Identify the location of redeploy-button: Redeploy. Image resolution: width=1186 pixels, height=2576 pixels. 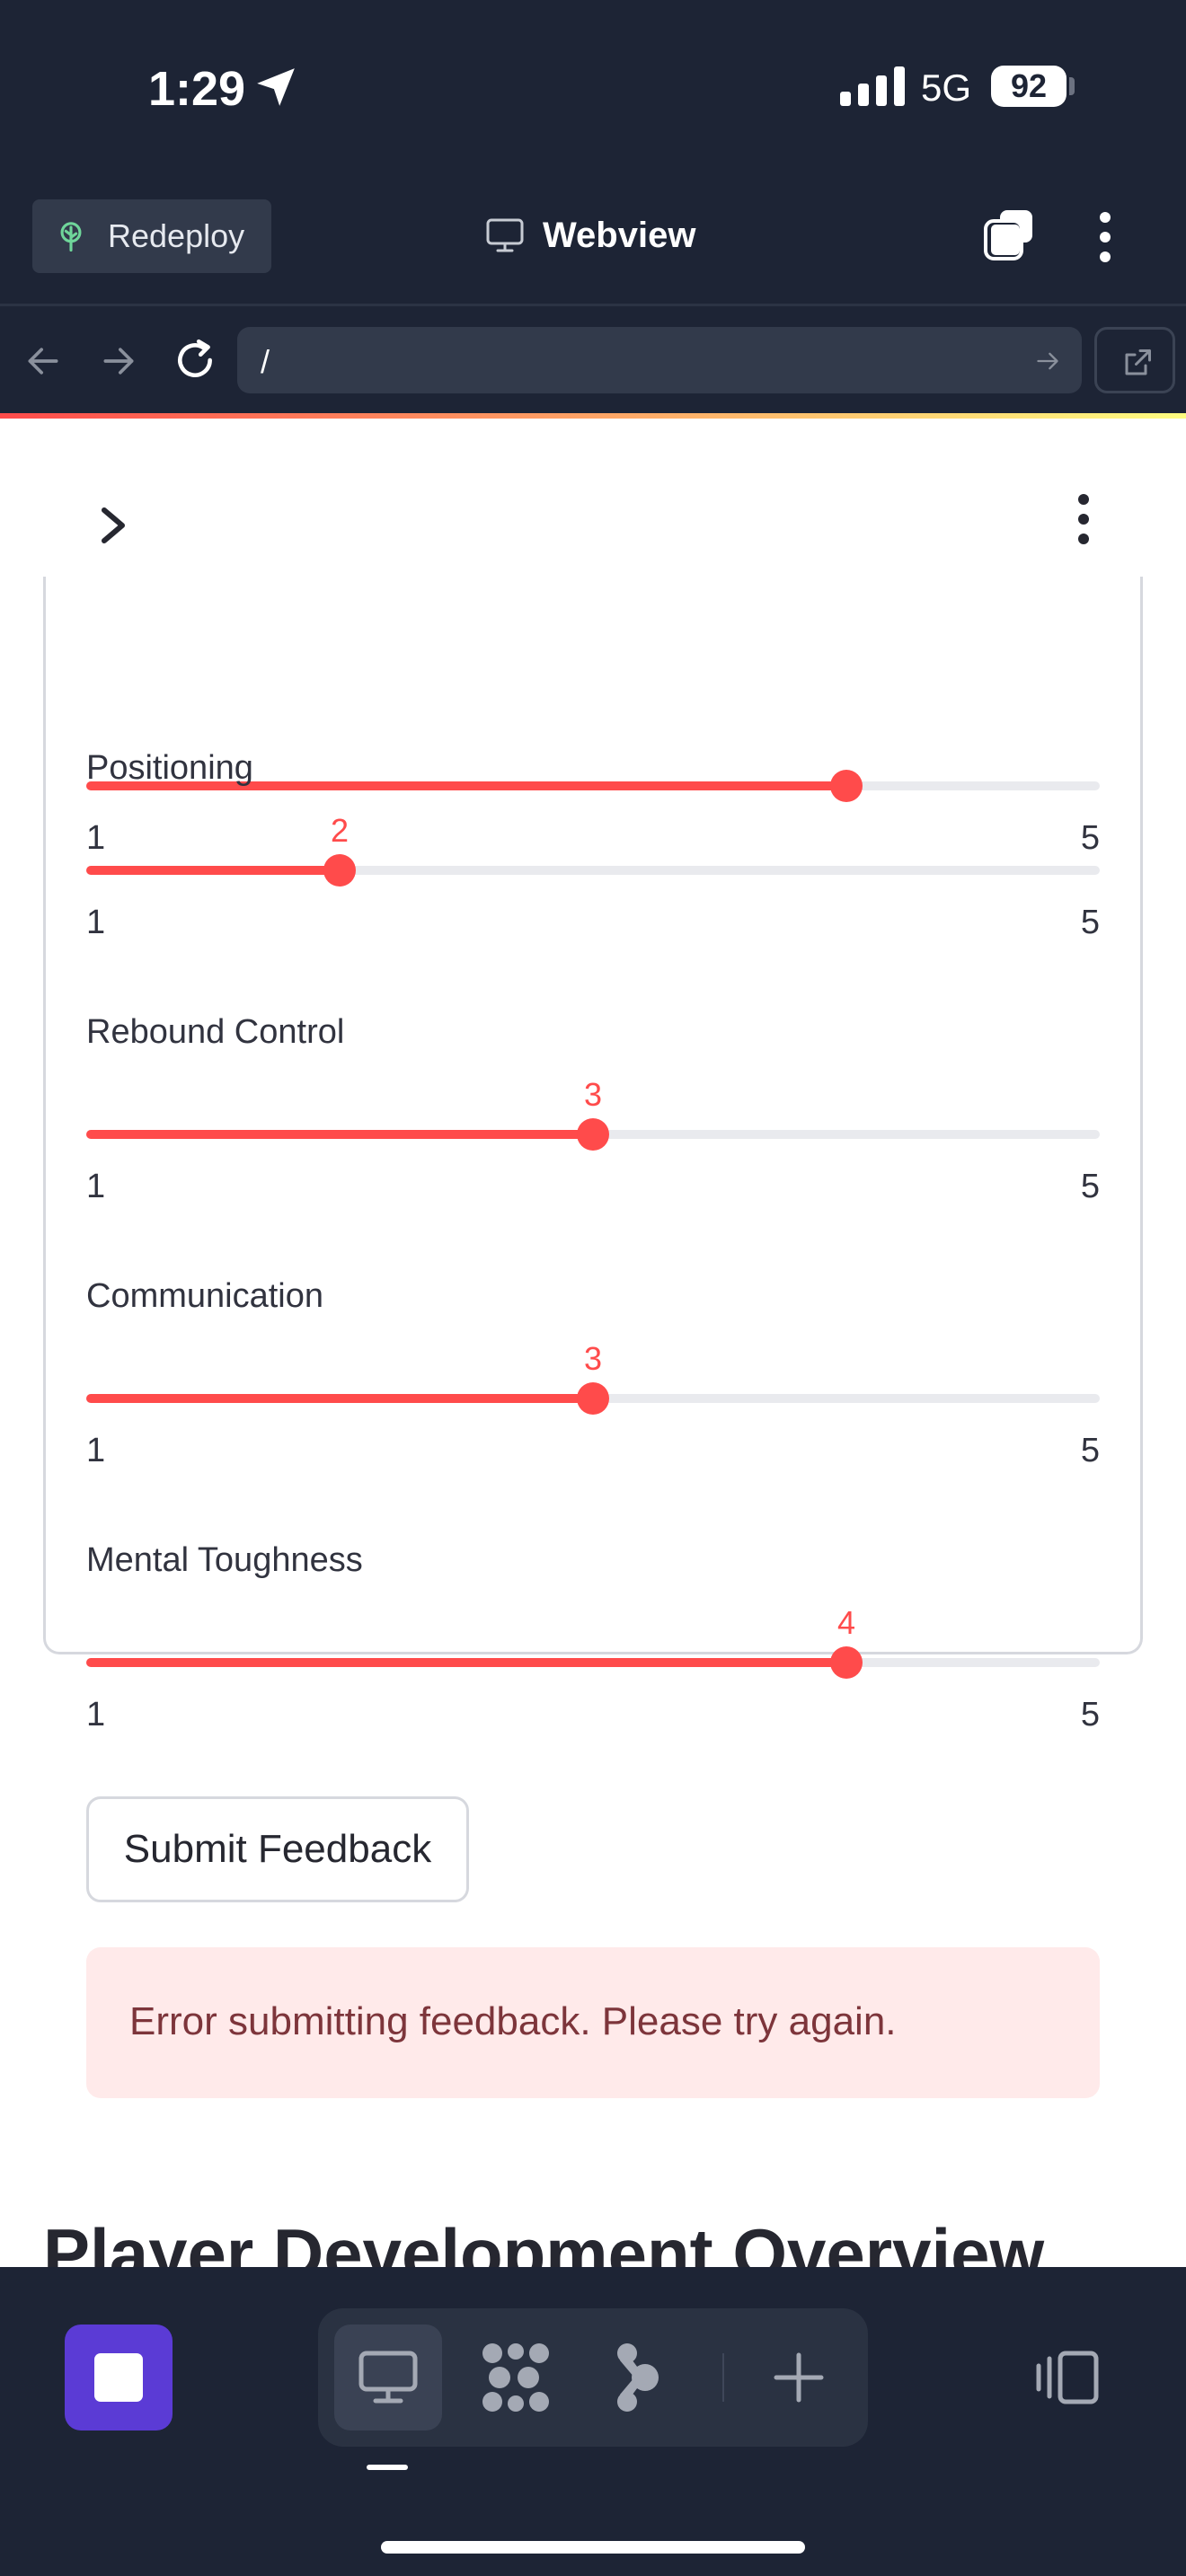
(151, 236).